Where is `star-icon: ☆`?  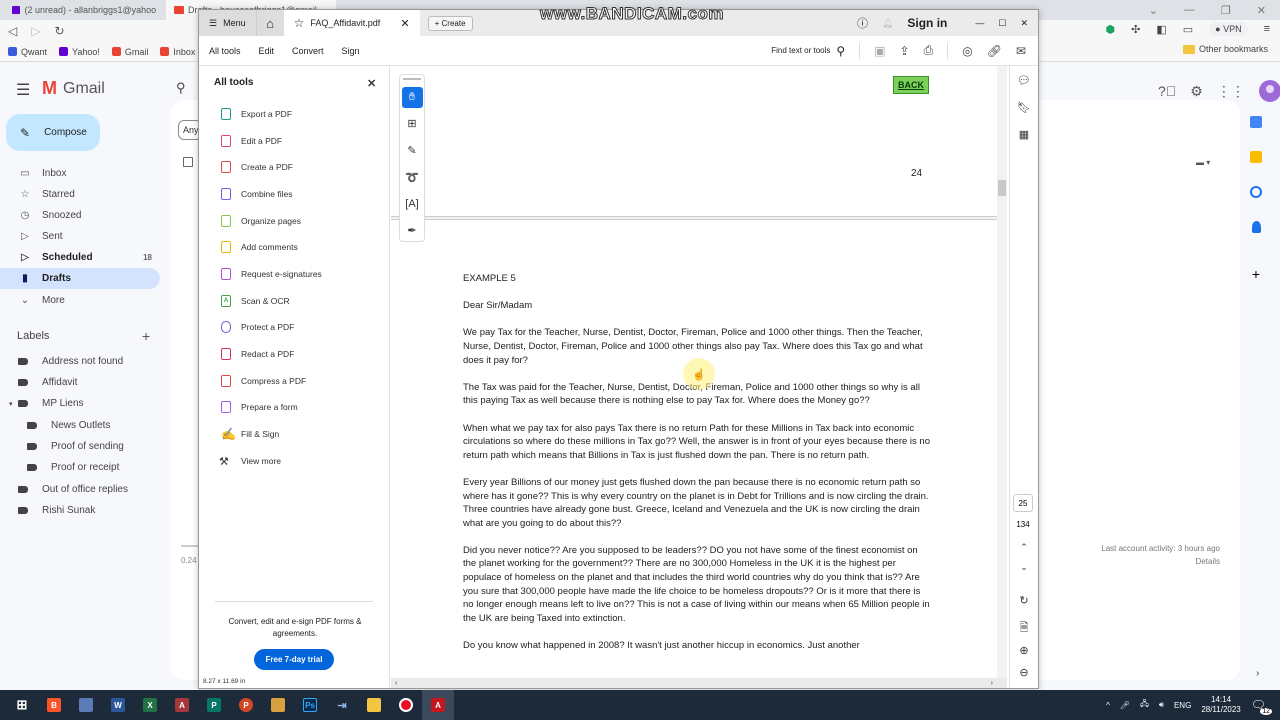
star-icon: ☆ is located at coordinates (299, 23).